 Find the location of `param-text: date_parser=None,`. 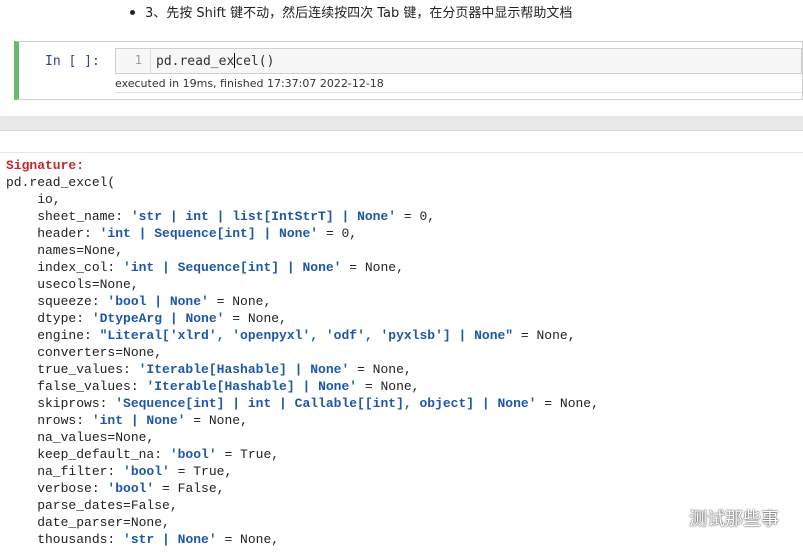

param-text: date_parser=None, is located at coordinates (88, 522).